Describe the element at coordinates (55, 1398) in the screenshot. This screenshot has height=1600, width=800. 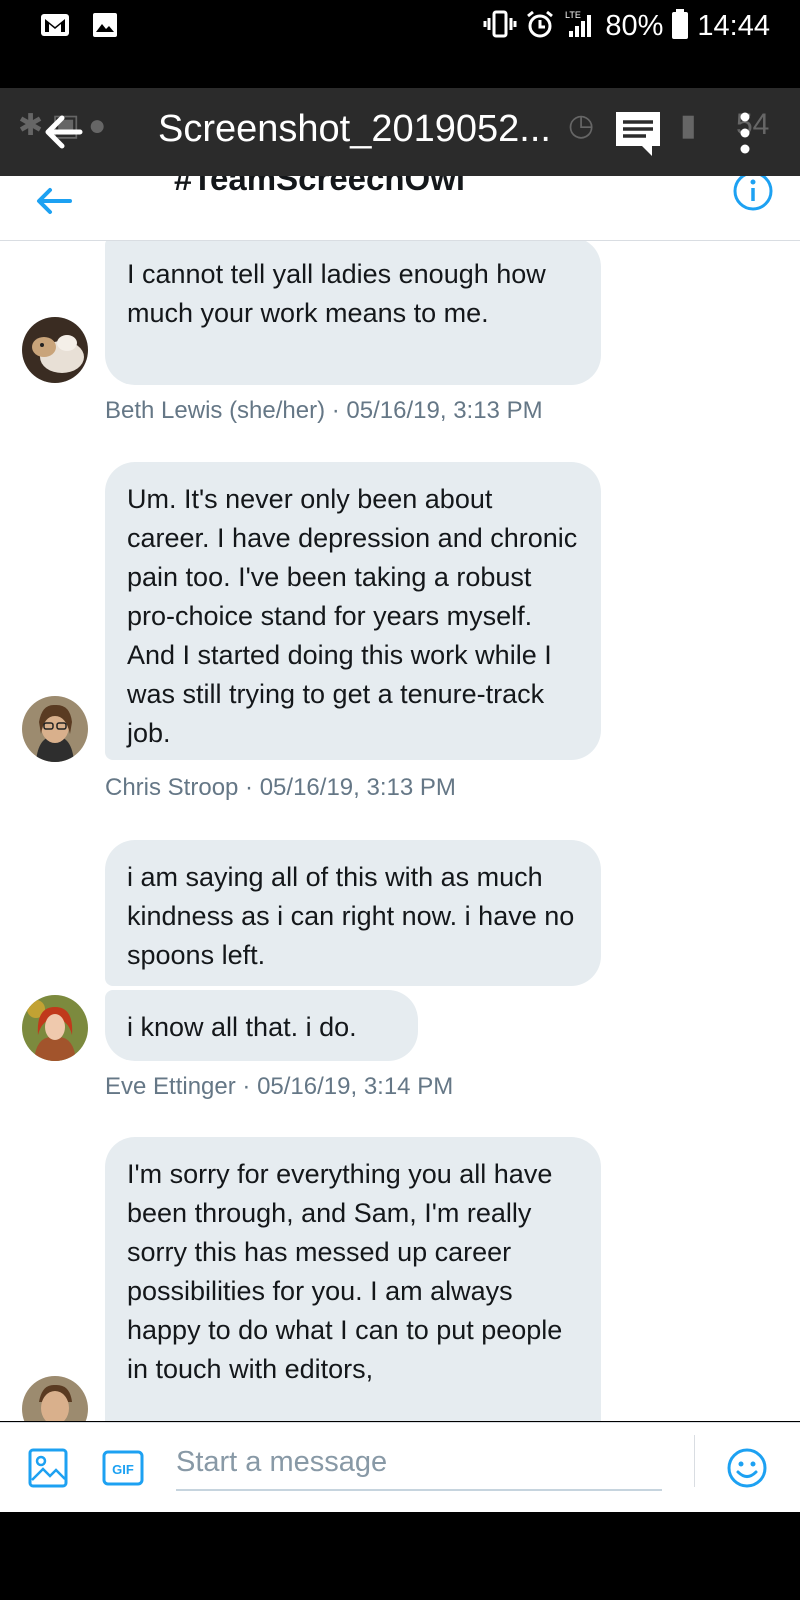
I see `avatar-partial` at that location.